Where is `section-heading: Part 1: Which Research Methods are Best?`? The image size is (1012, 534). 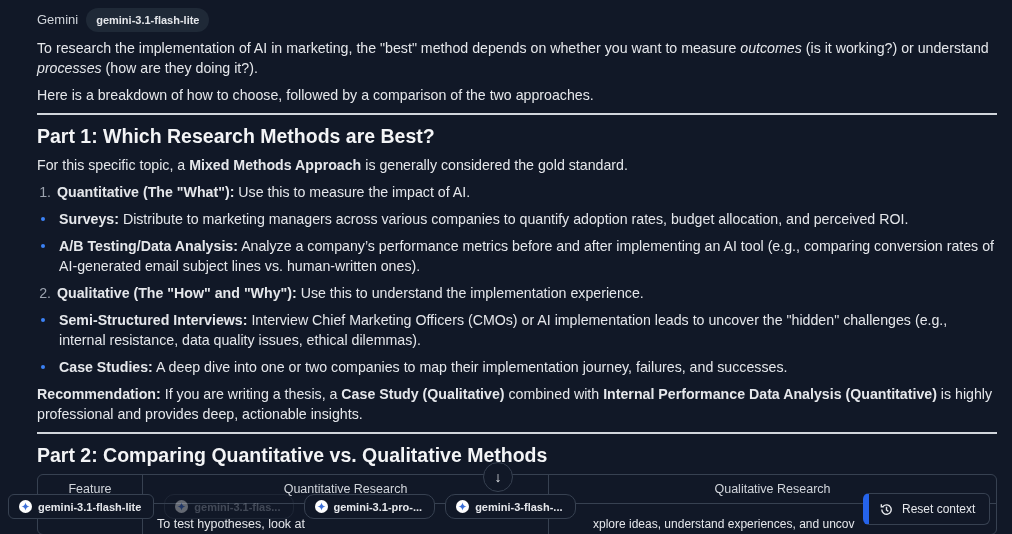
section-heading: Part 1: Which Research Methods are Best? is located at coordinates (236, 136).